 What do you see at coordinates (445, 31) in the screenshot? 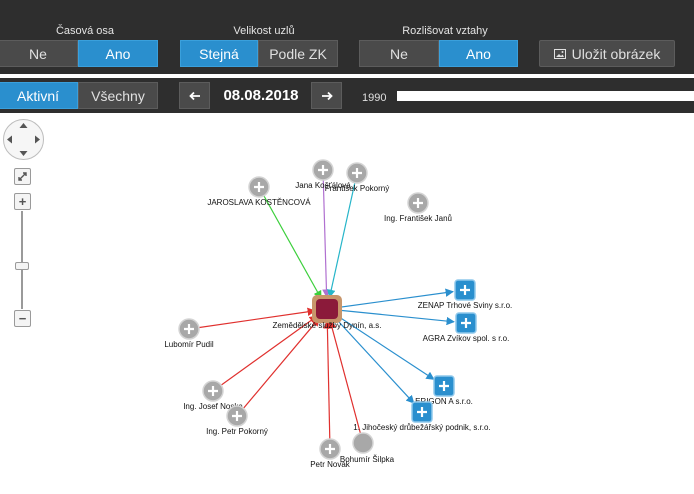
I see `relations-group-label: Rozlišovat vztahy` at bounding box center [445, 31].